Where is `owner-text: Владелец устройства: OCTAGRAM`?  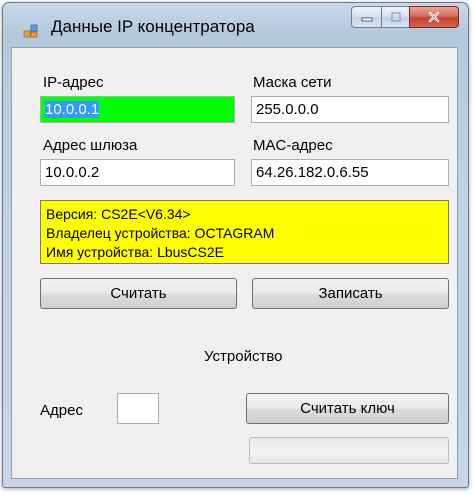 owner-text: Владелец устройства: OCTAGRAM is located at coordinates (160, 233).